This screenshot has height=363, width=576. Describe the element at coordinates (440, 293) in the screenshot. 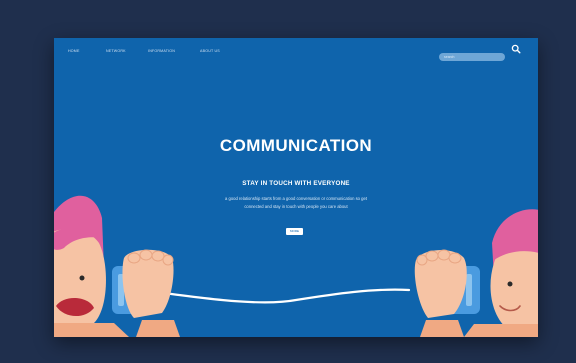

I see `right-hand` at that location.